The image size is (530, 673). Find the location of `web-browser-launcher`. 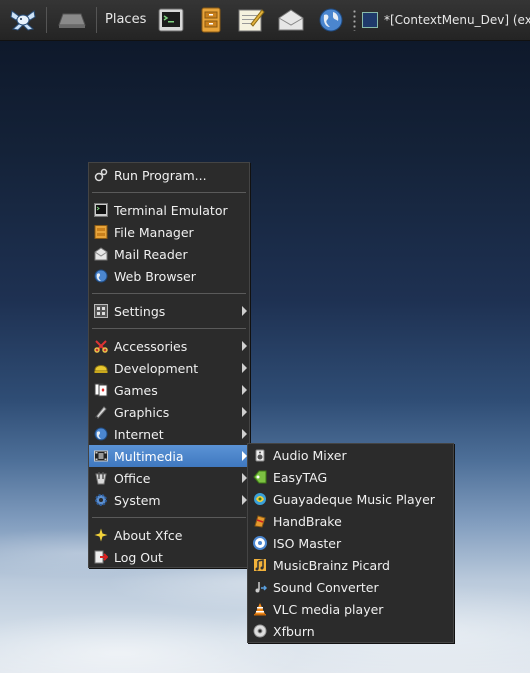

web-browser-launcher is located at coordinates (331, 20).